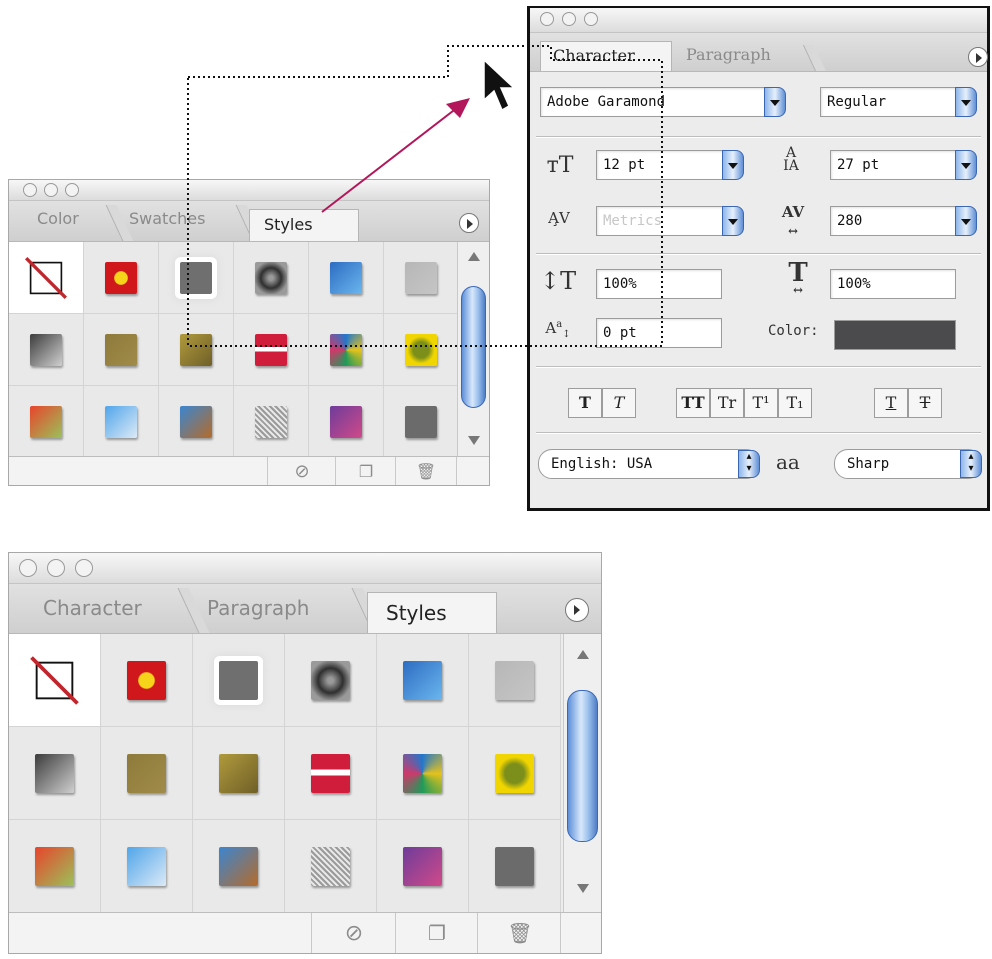 The width and height of the screenshot is (992, 959). I want to click on subscript-button: T₁, so click(795, 403).